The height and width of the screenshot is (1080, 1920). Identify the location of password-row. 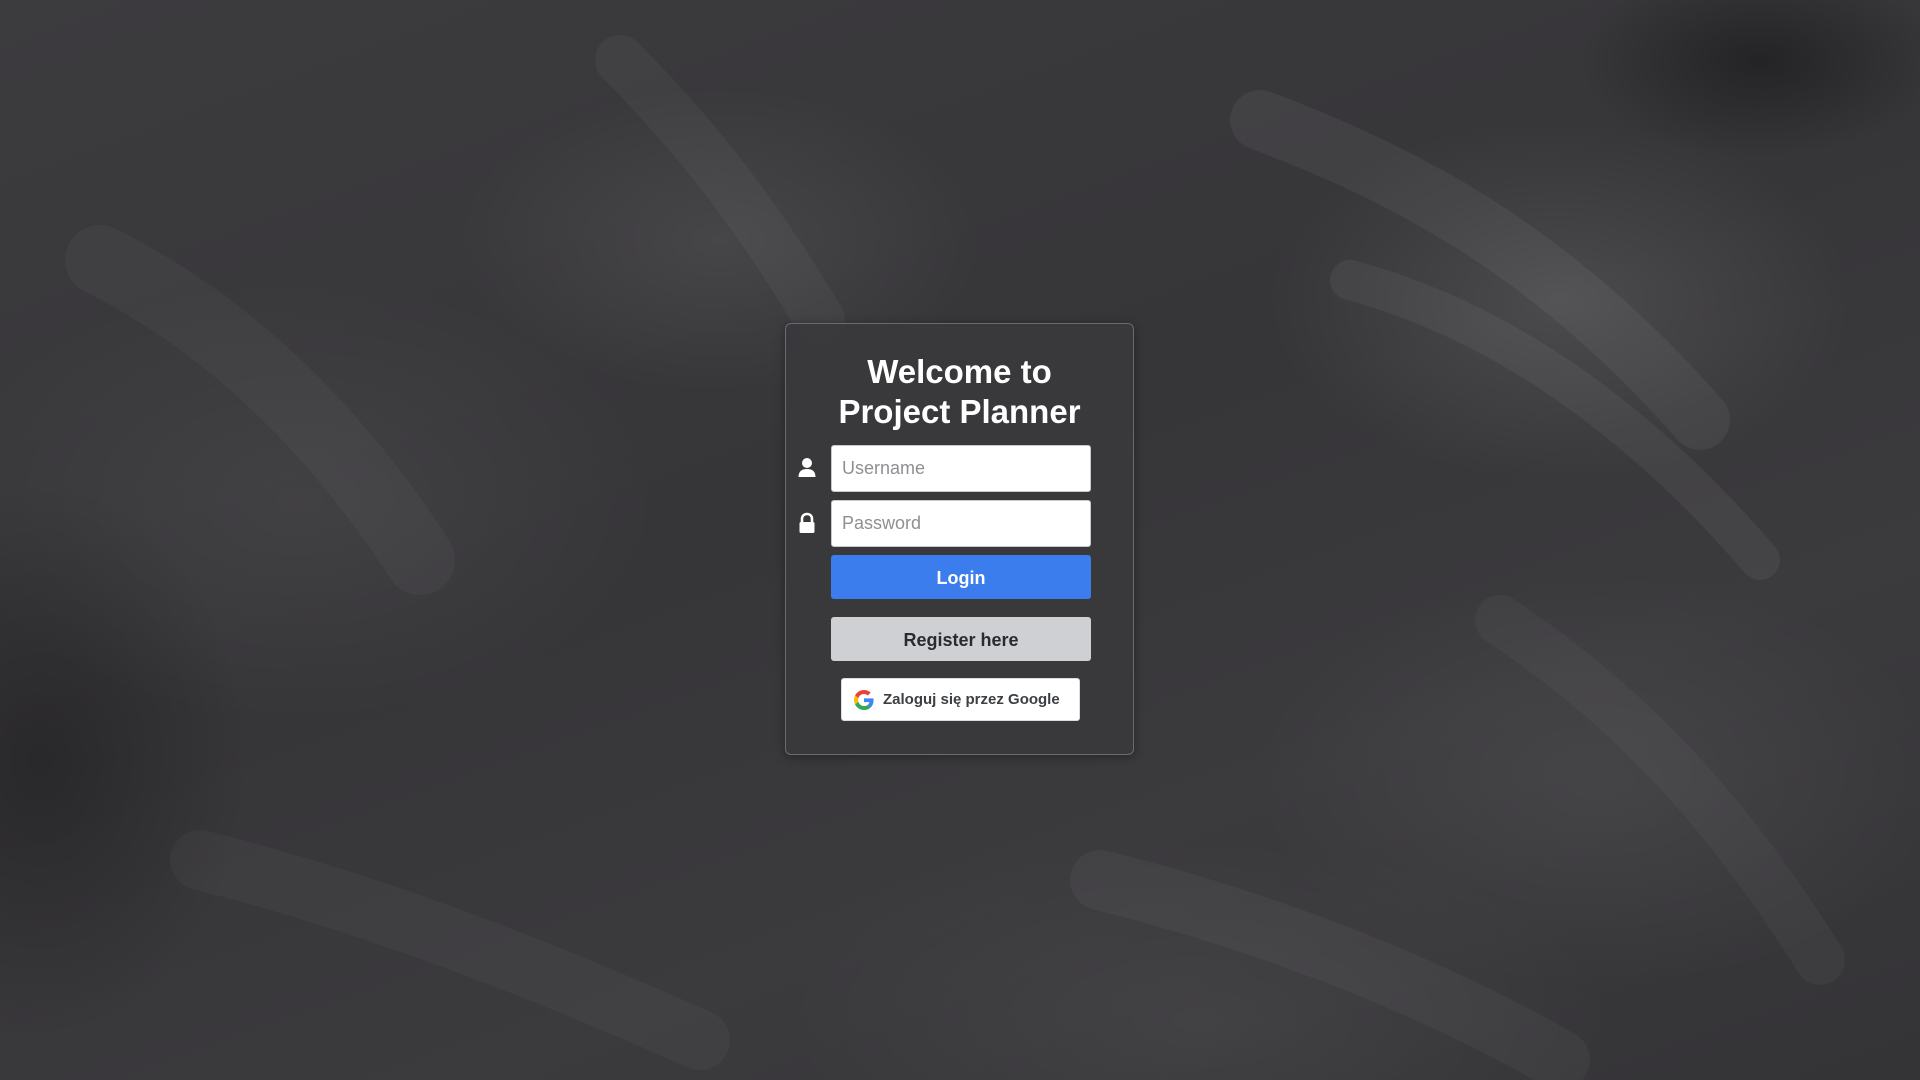
(959, 523).